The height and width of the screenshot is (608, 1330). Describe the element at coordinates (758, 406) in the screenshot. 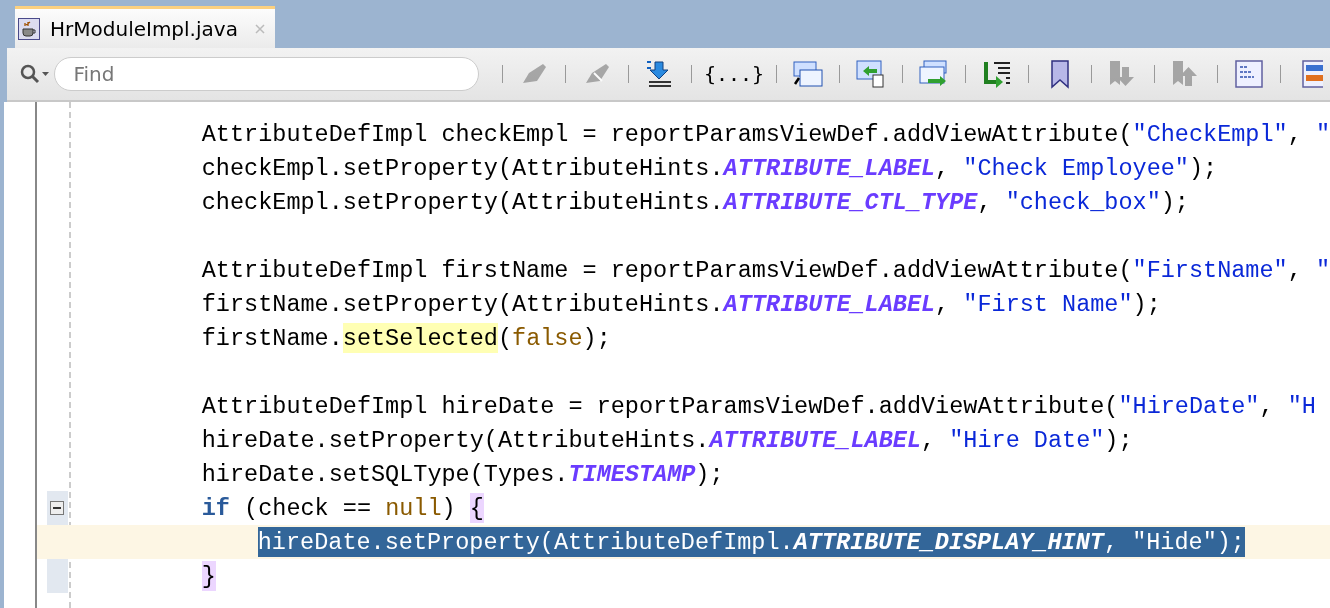

I see `code-line: AttributeDefImpl hireDate = reportParamsViewDef.addViewAttribute("HireDate", "H` at that location.